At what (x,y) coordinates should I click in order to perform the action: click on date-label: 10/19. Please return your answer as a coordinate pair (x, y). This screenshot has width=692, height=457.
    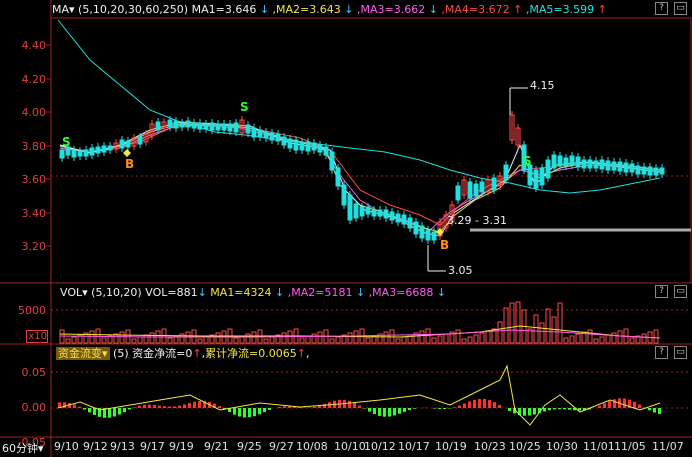
    Looking at the image, I should click on (451, 446).